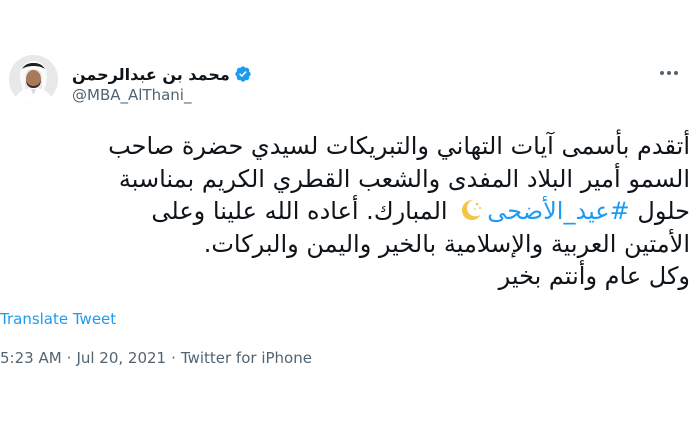  I want to click on tweet-text-segment: المبارك. أعاده الله علينا وعلى, so click(299, 211).